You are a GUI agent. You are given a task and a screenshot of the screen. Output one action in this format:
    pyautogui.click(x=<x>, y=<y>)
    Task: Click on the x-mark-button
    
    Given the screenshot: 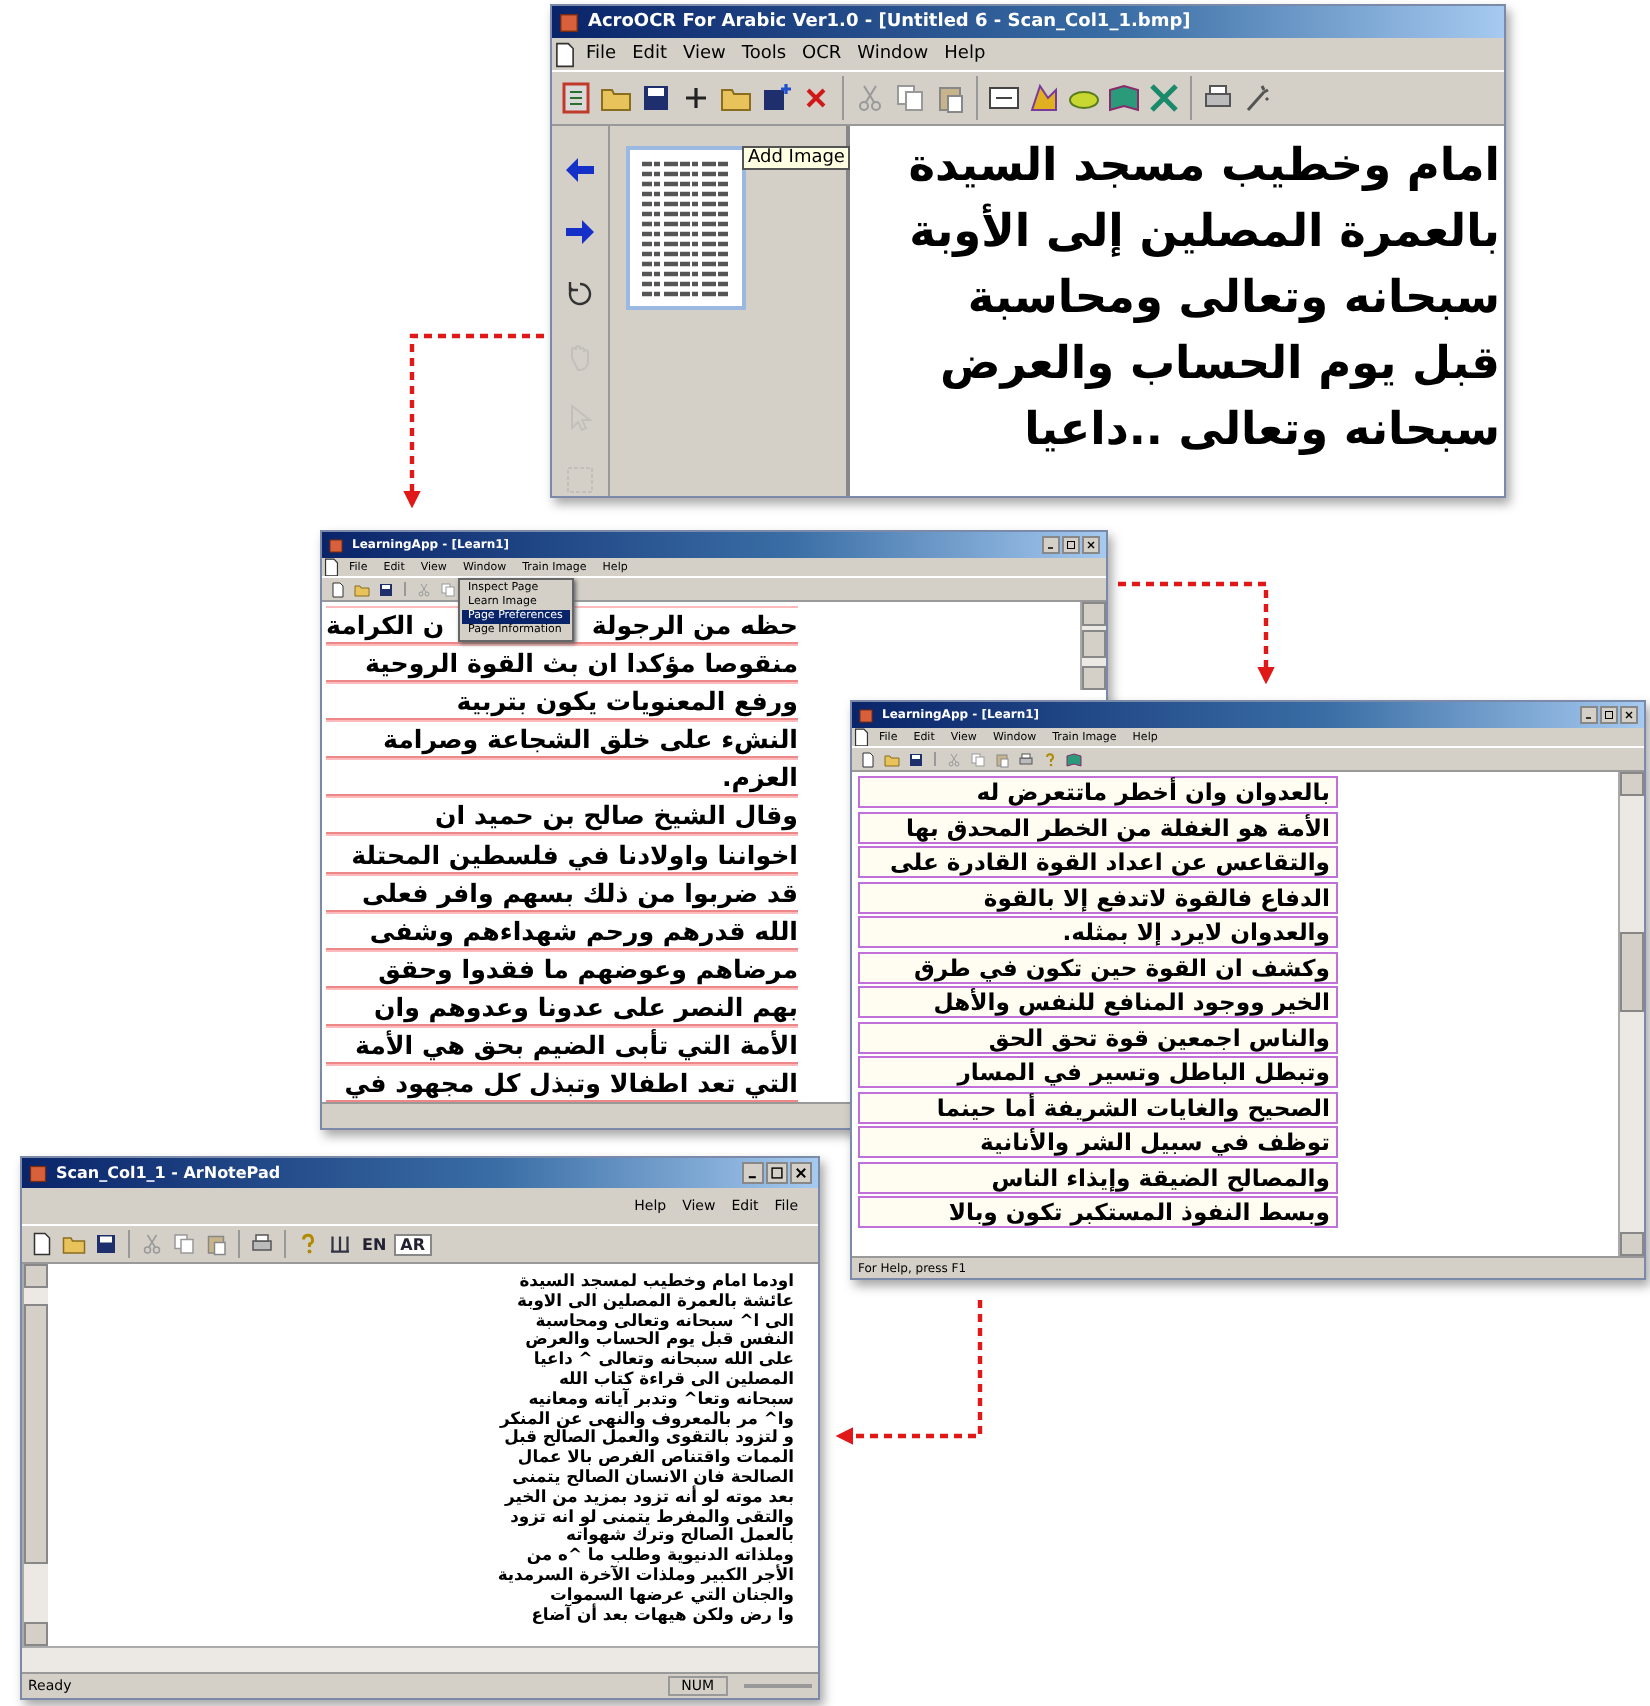 What is the action you would take?
    pyautogui.click(x=1164, y=98)
    